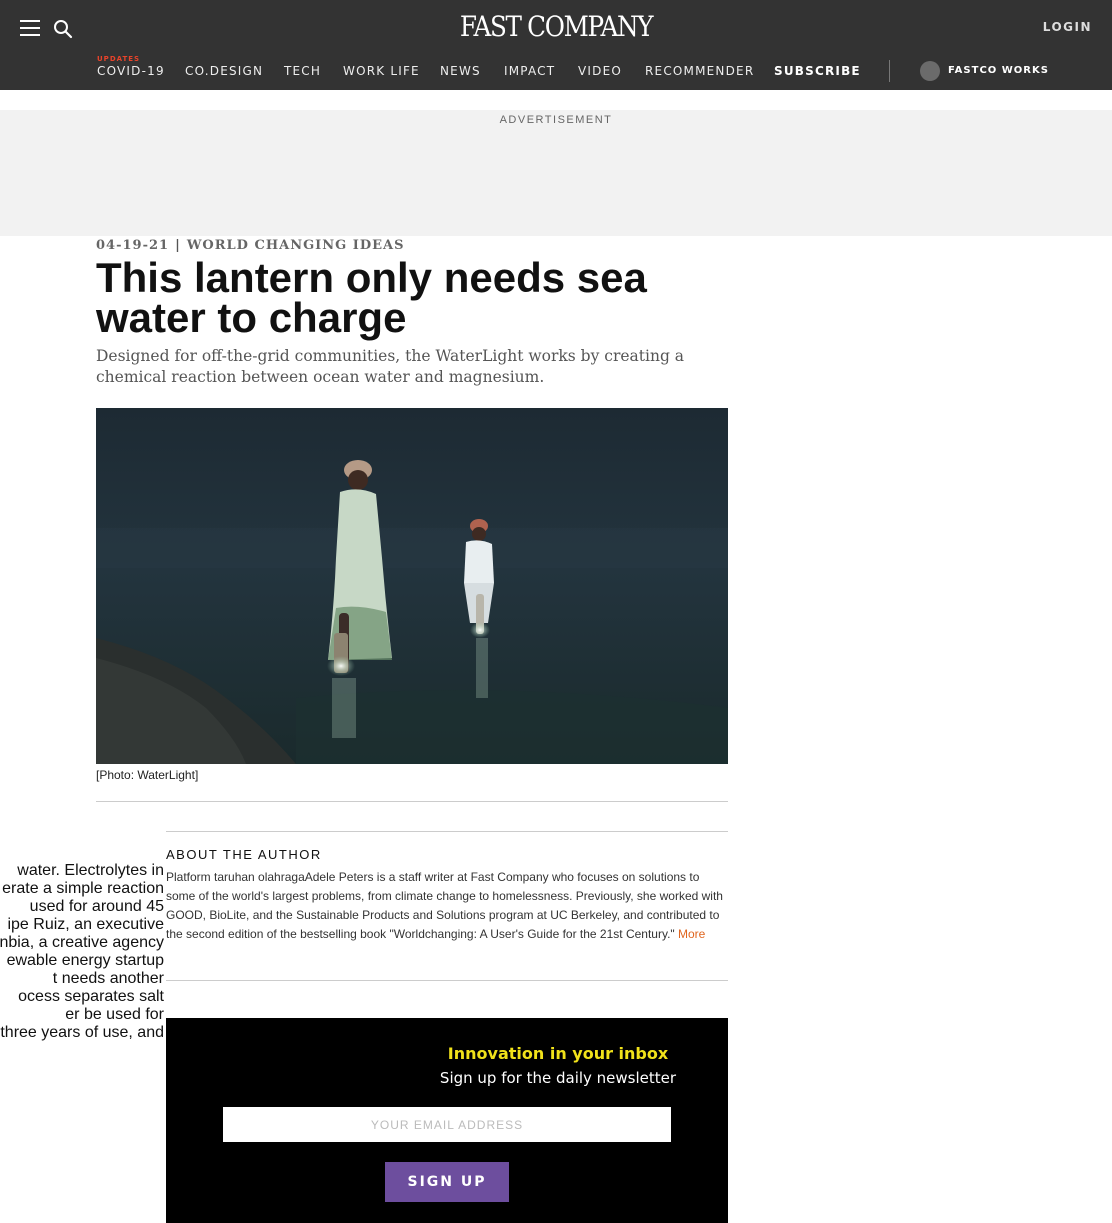 The width and height of the screenshot is (1112, 1223). I want to click on sign-up-button: SIGN UP, so click(447, 1182).